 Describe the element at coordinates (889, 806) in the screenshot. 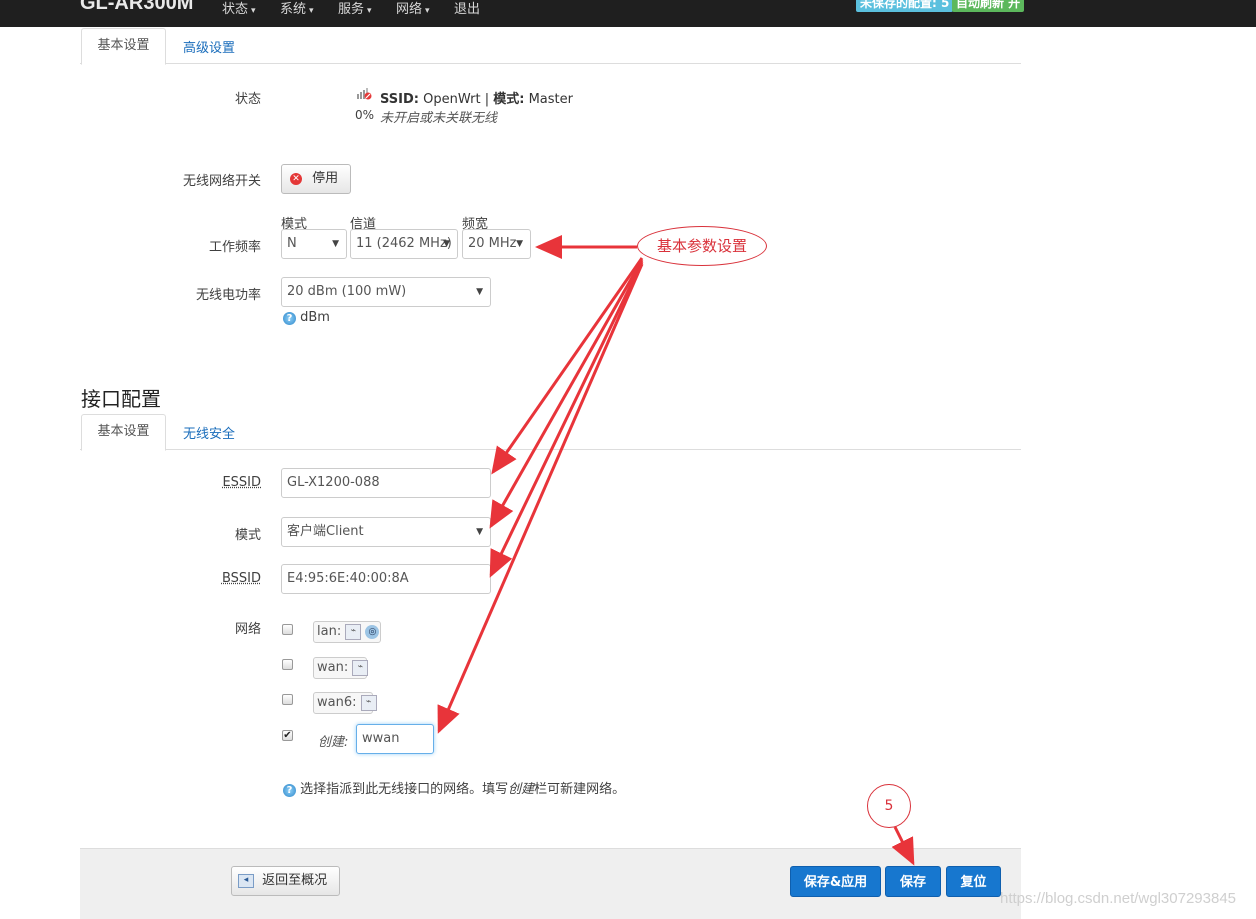

I see `annotation-step-number: 5` at that location.